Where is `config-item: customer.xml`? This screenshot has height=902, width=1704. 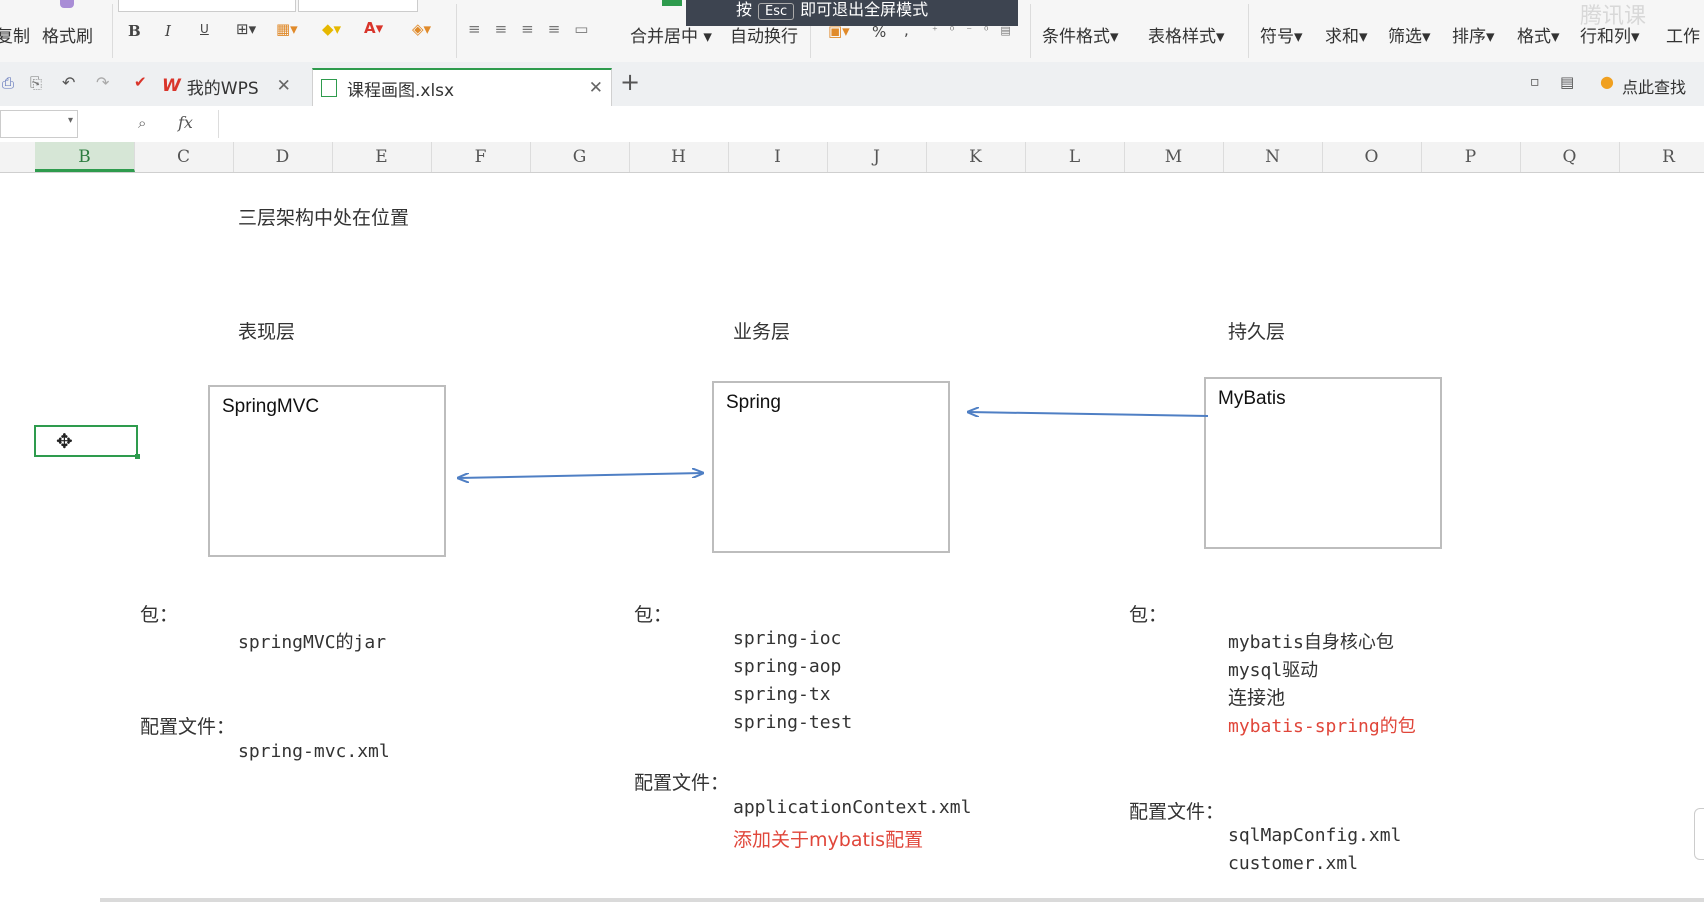 config-item: customer.xml is located at coordinates (1293, 863).